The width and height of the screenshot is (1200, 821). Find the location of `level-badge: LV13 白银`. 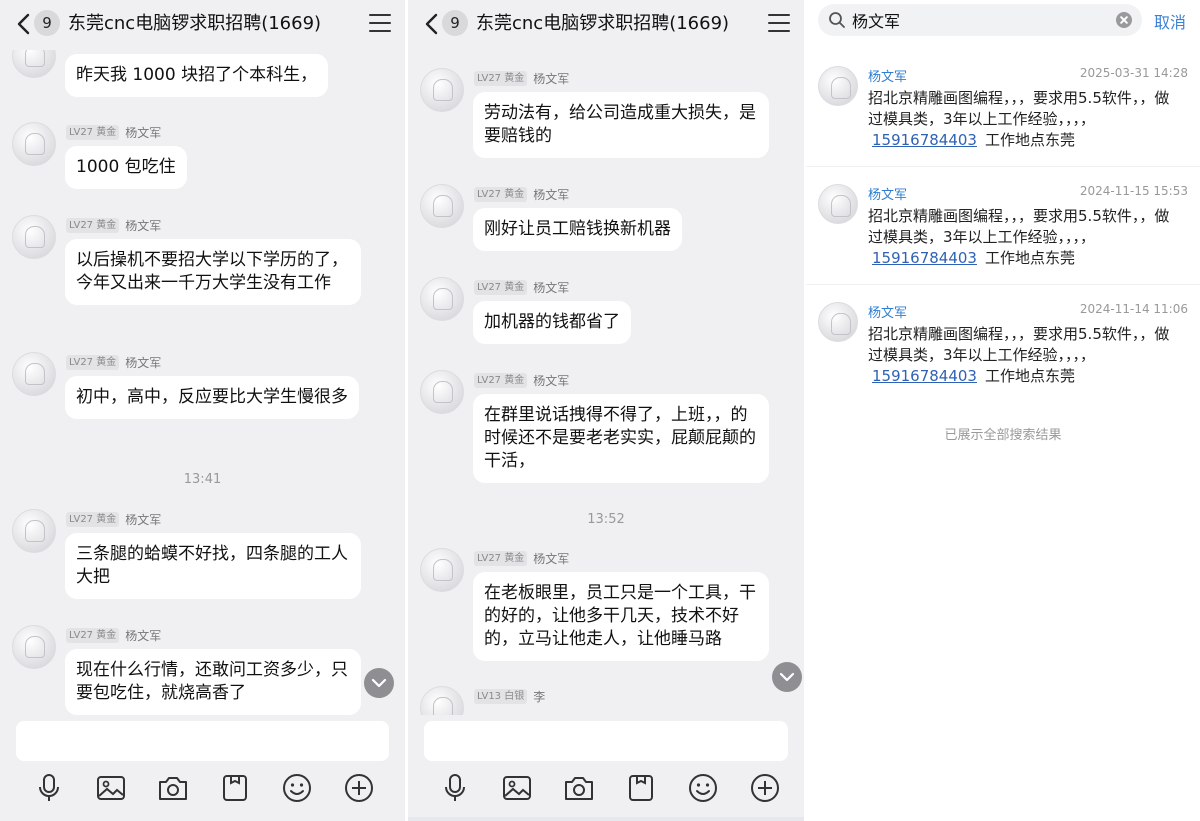

level-badge: LV13 白银 is located at coordinates (501, 696).